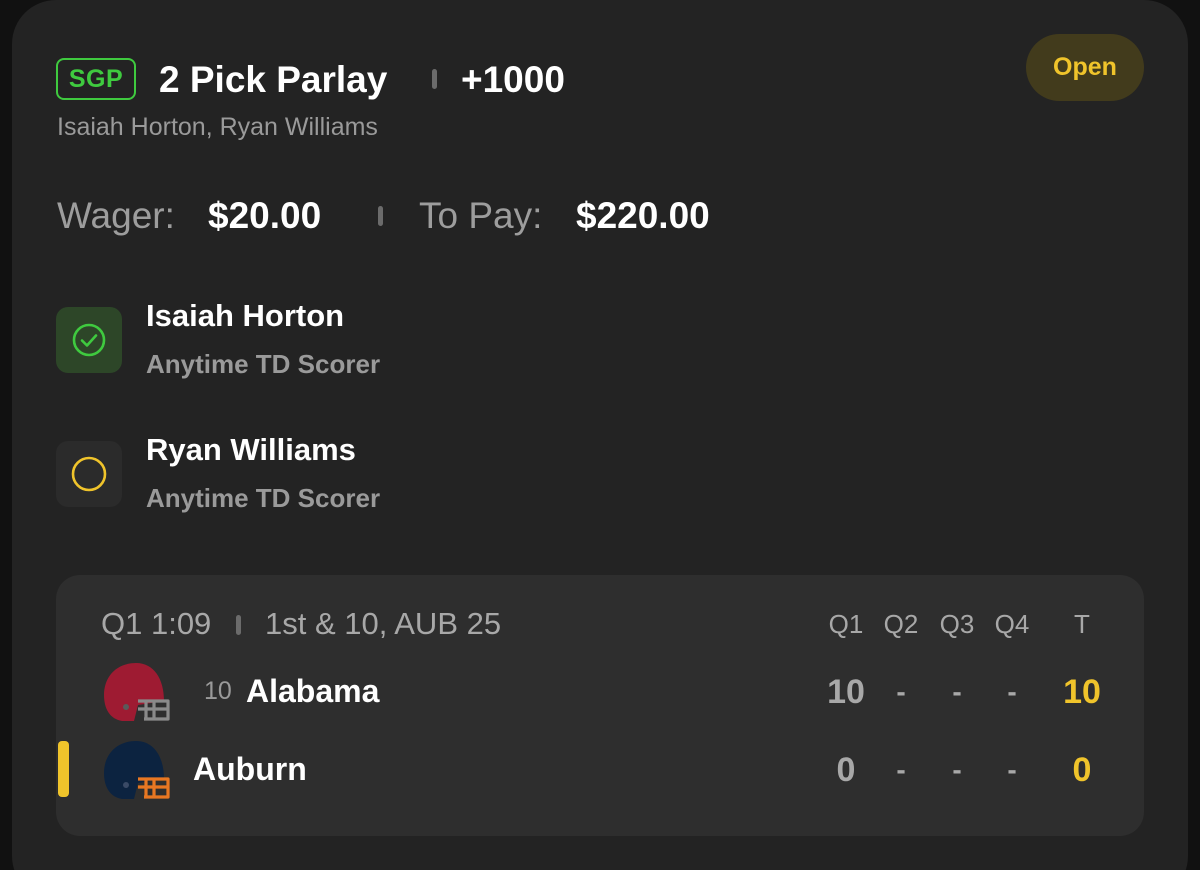 The image size is (1200, 870). What do you see at coordinates (137, 692) in the screenshot?
I see `alabama-helmet-icon` at bounding box center [137, 692].